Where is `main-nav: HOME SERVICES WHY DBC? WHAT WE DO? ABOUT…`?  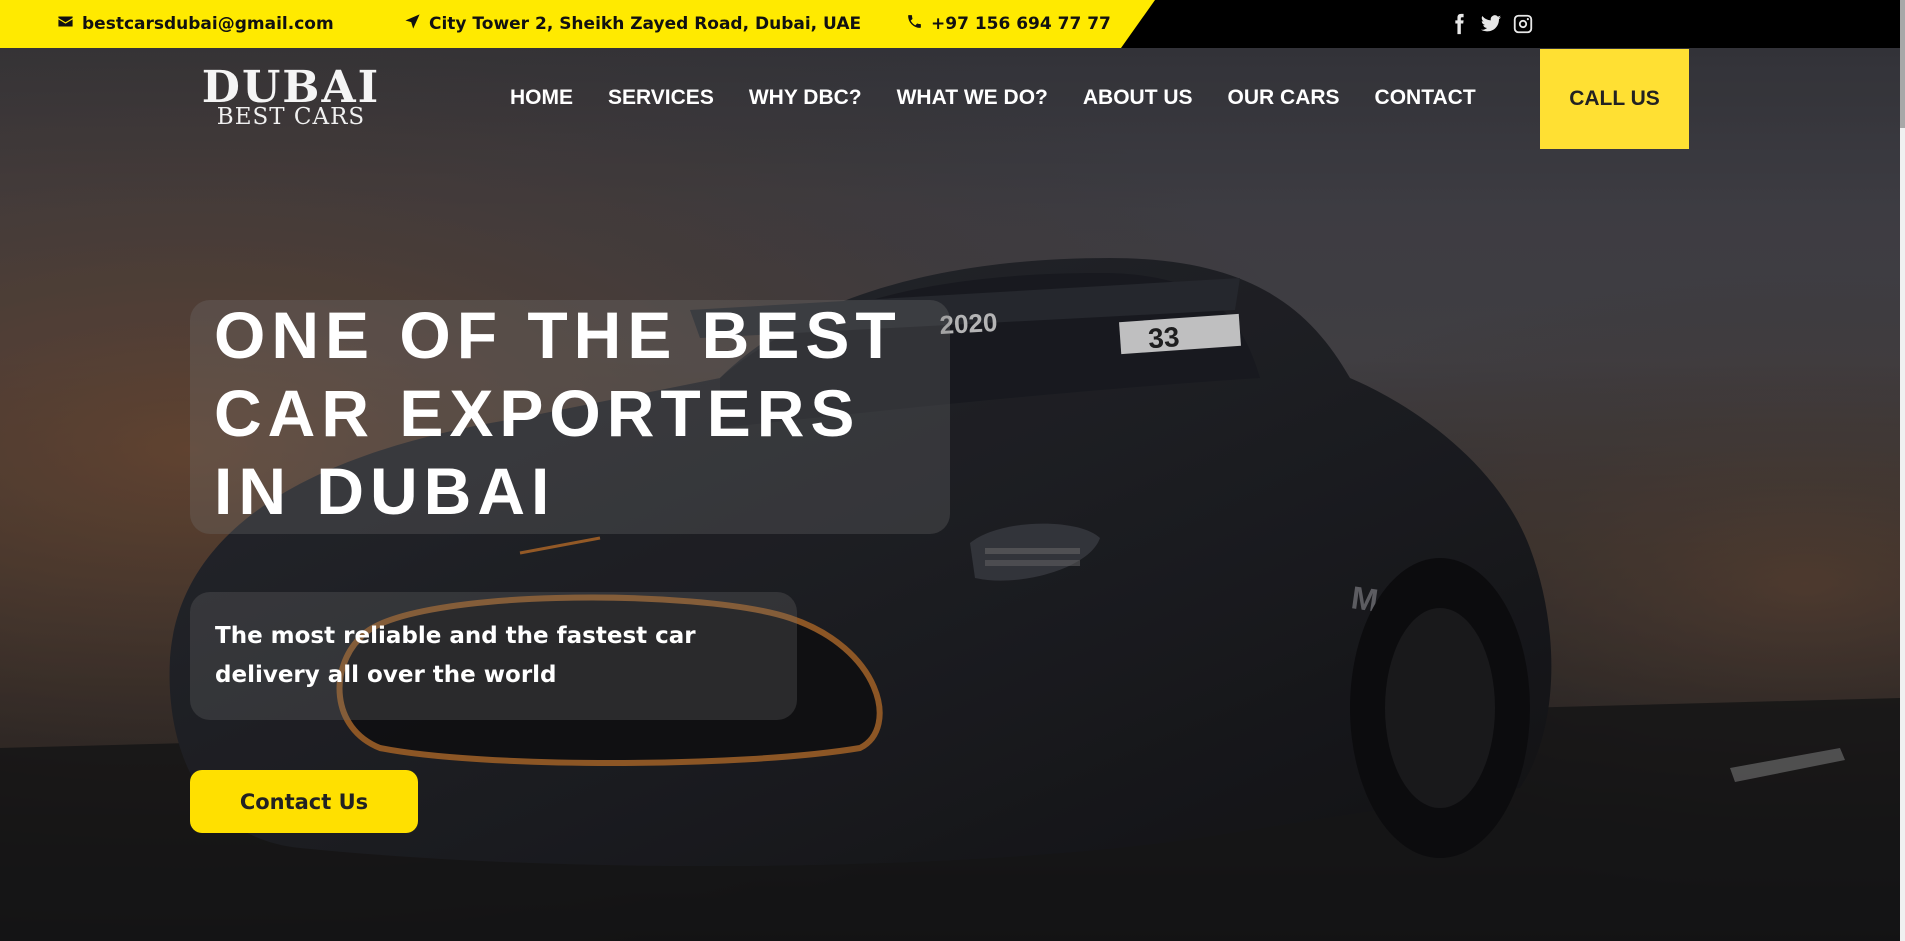
main-nav: HOME SERVICES WHY DBC? WHAT WE DO? ABOUT… is located at coordinates (993, 98).